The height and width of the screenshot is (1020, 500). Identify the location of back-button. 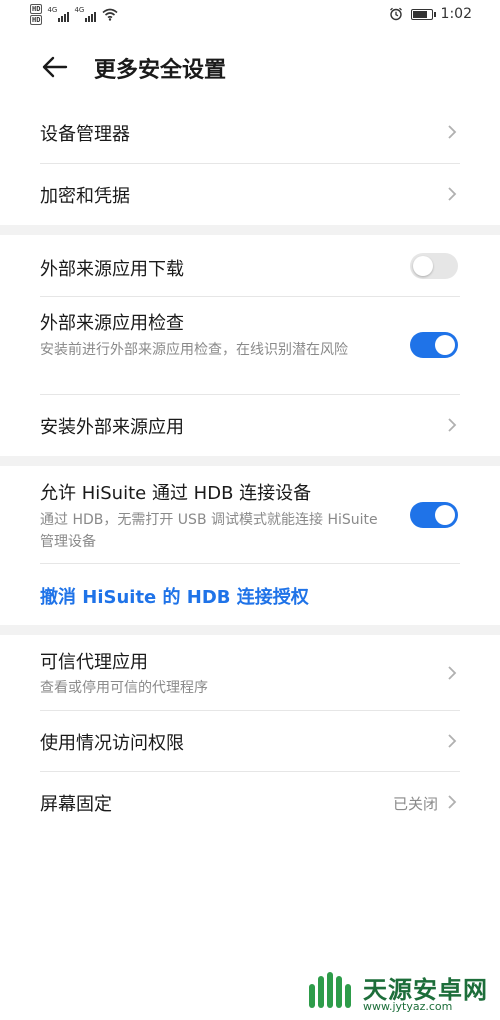
(55, 67).